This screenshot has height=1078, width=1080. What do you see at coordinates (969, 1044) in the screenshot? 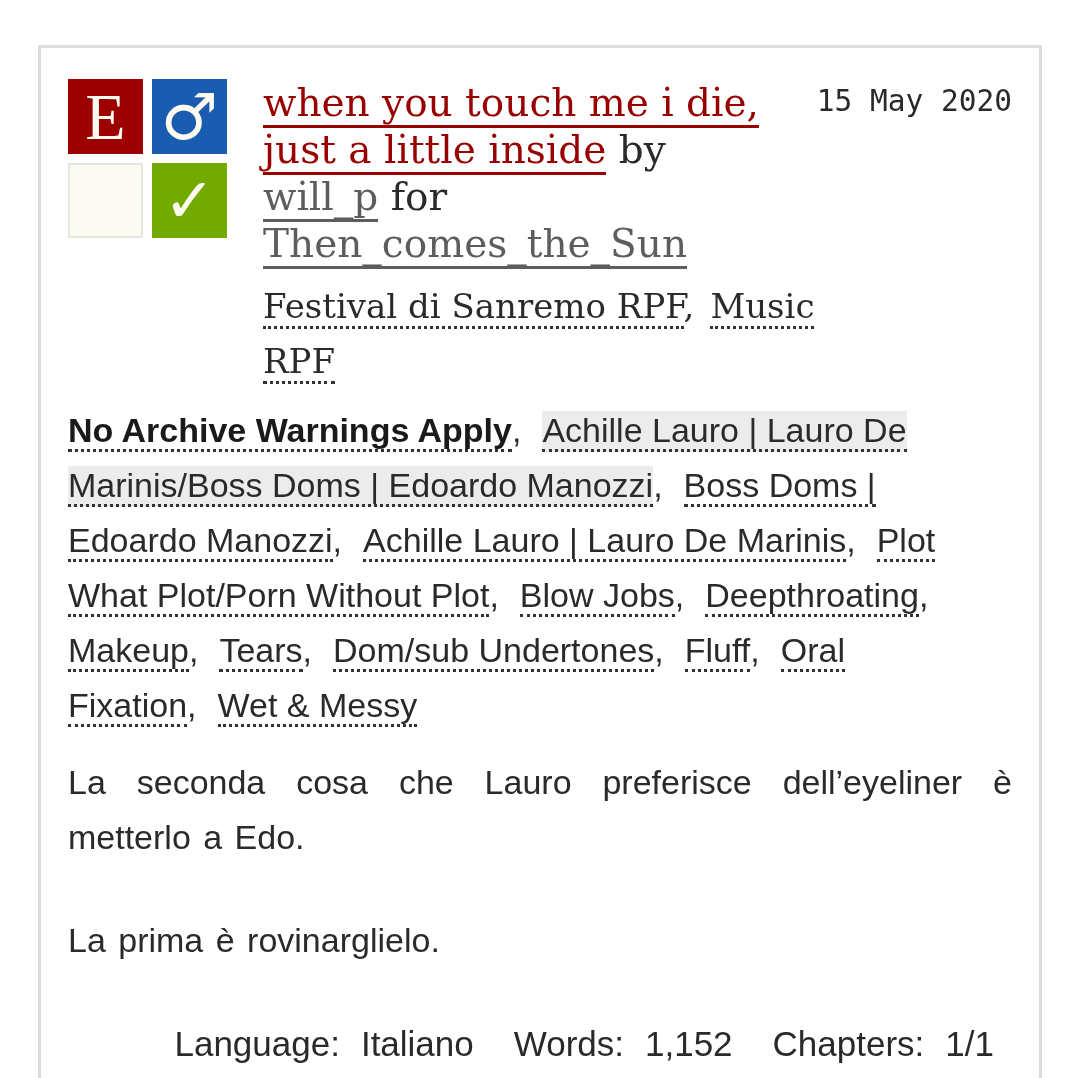
I see `stat-value: 1/1` at bounding box center [969, 1044].